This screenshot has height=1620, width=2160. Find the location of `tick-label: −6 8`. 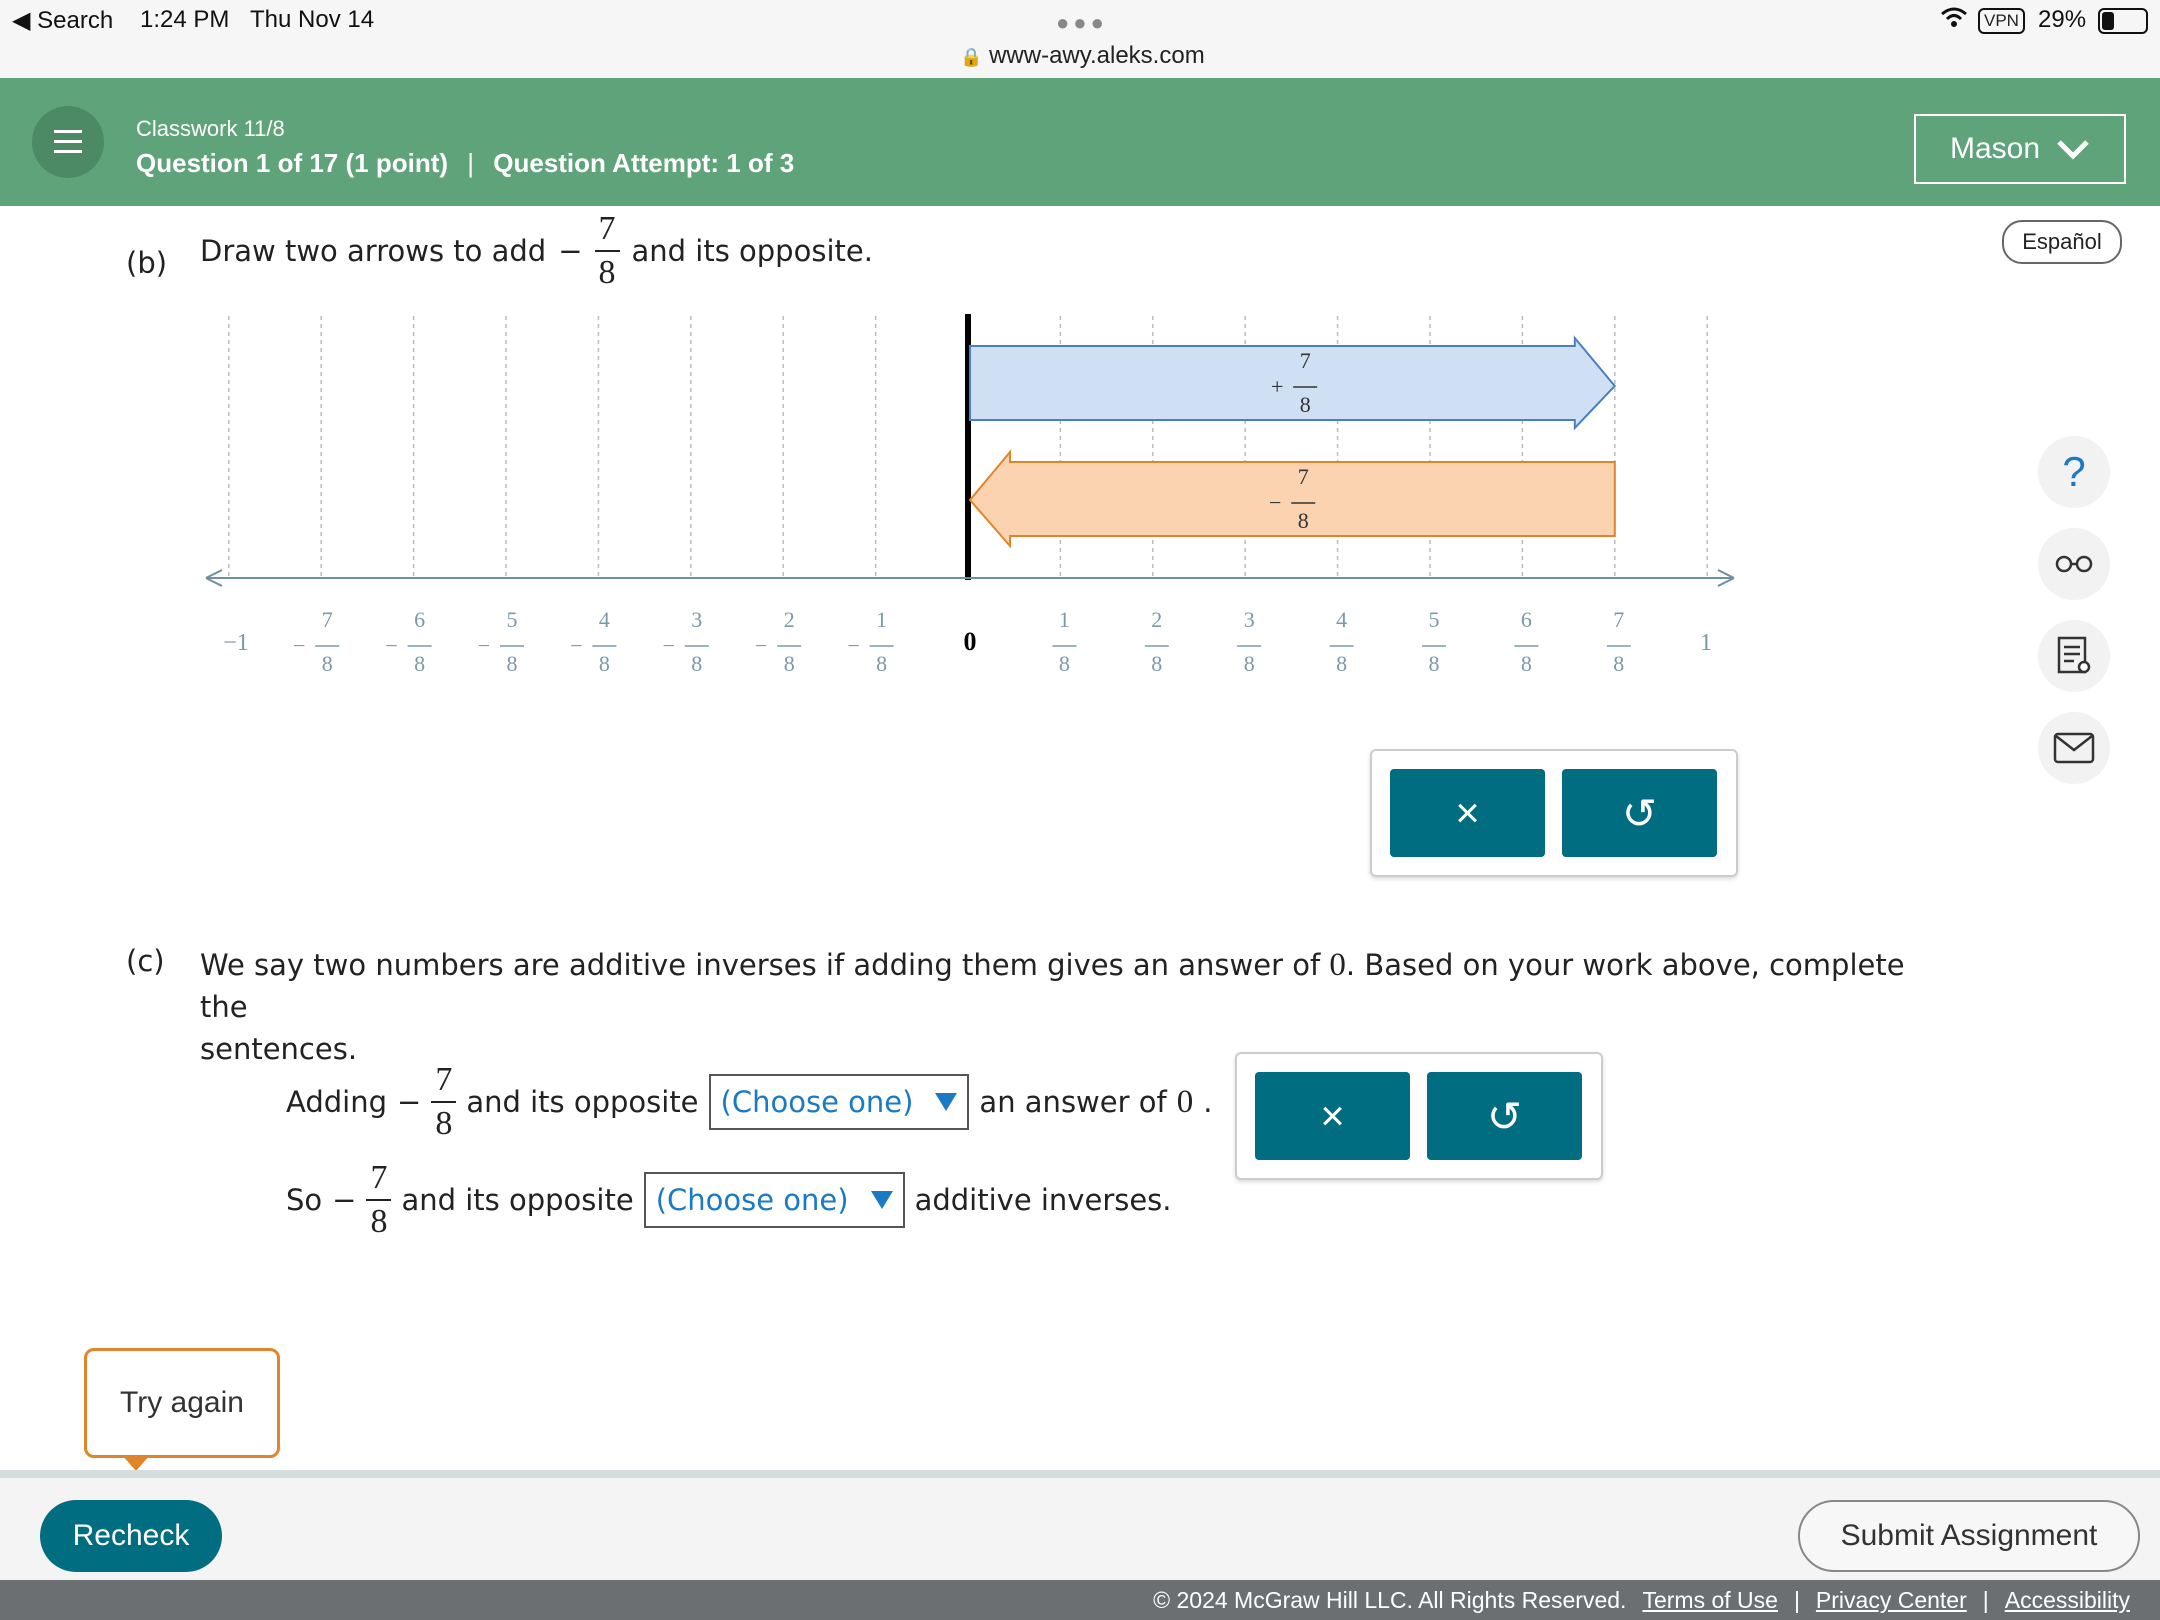

tick-label: −6 8 is located at coordinates (408, 641).